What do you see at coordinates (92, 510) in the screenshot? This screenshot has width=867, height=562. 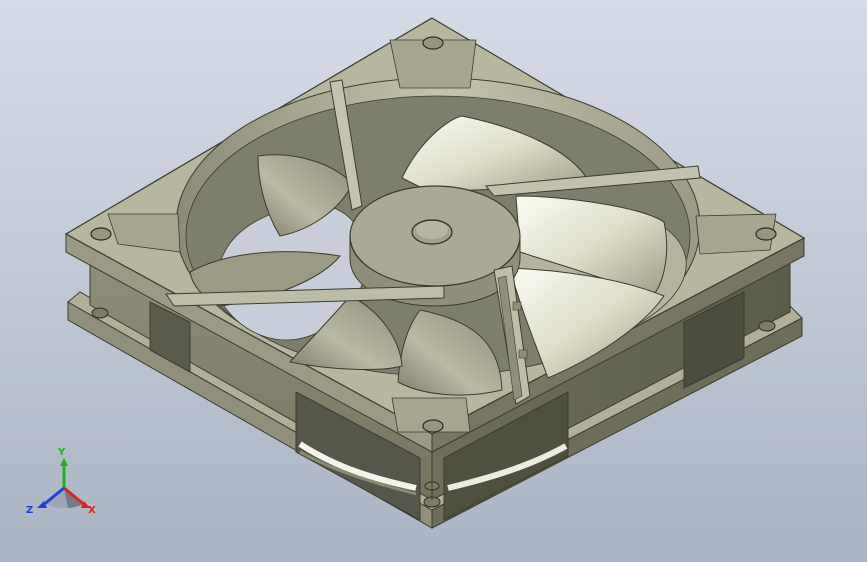 I see `x-axis-label: X` at bounding box center [92, 510].